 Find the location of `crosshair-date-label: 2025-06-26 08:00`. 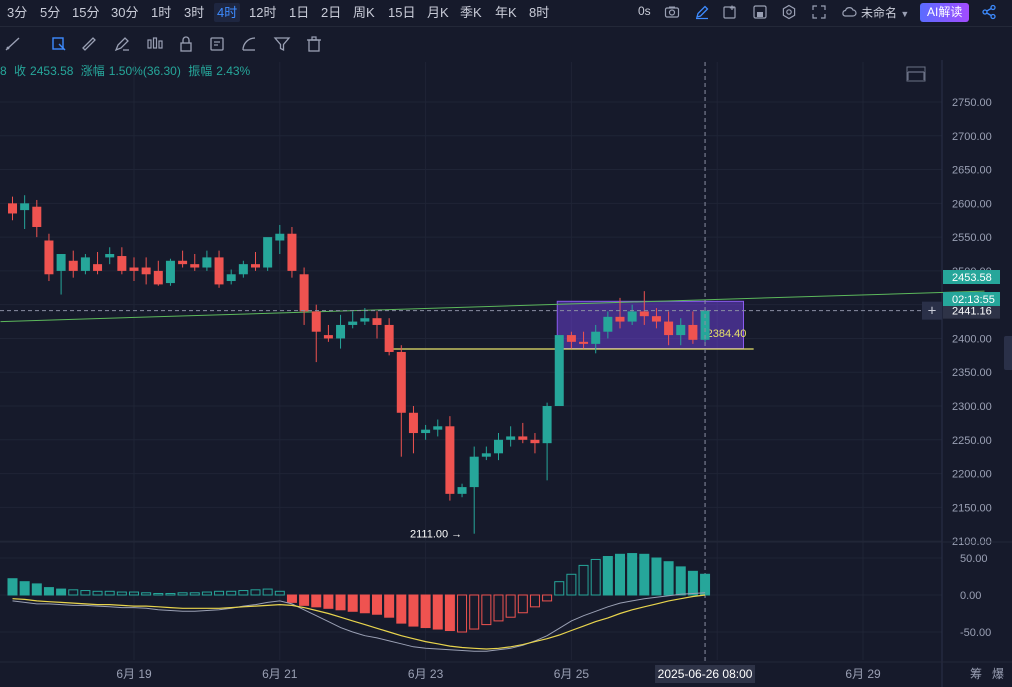

crosshair-date-label: 2025-06-26 08:00 is located at coordinates (705, 674).